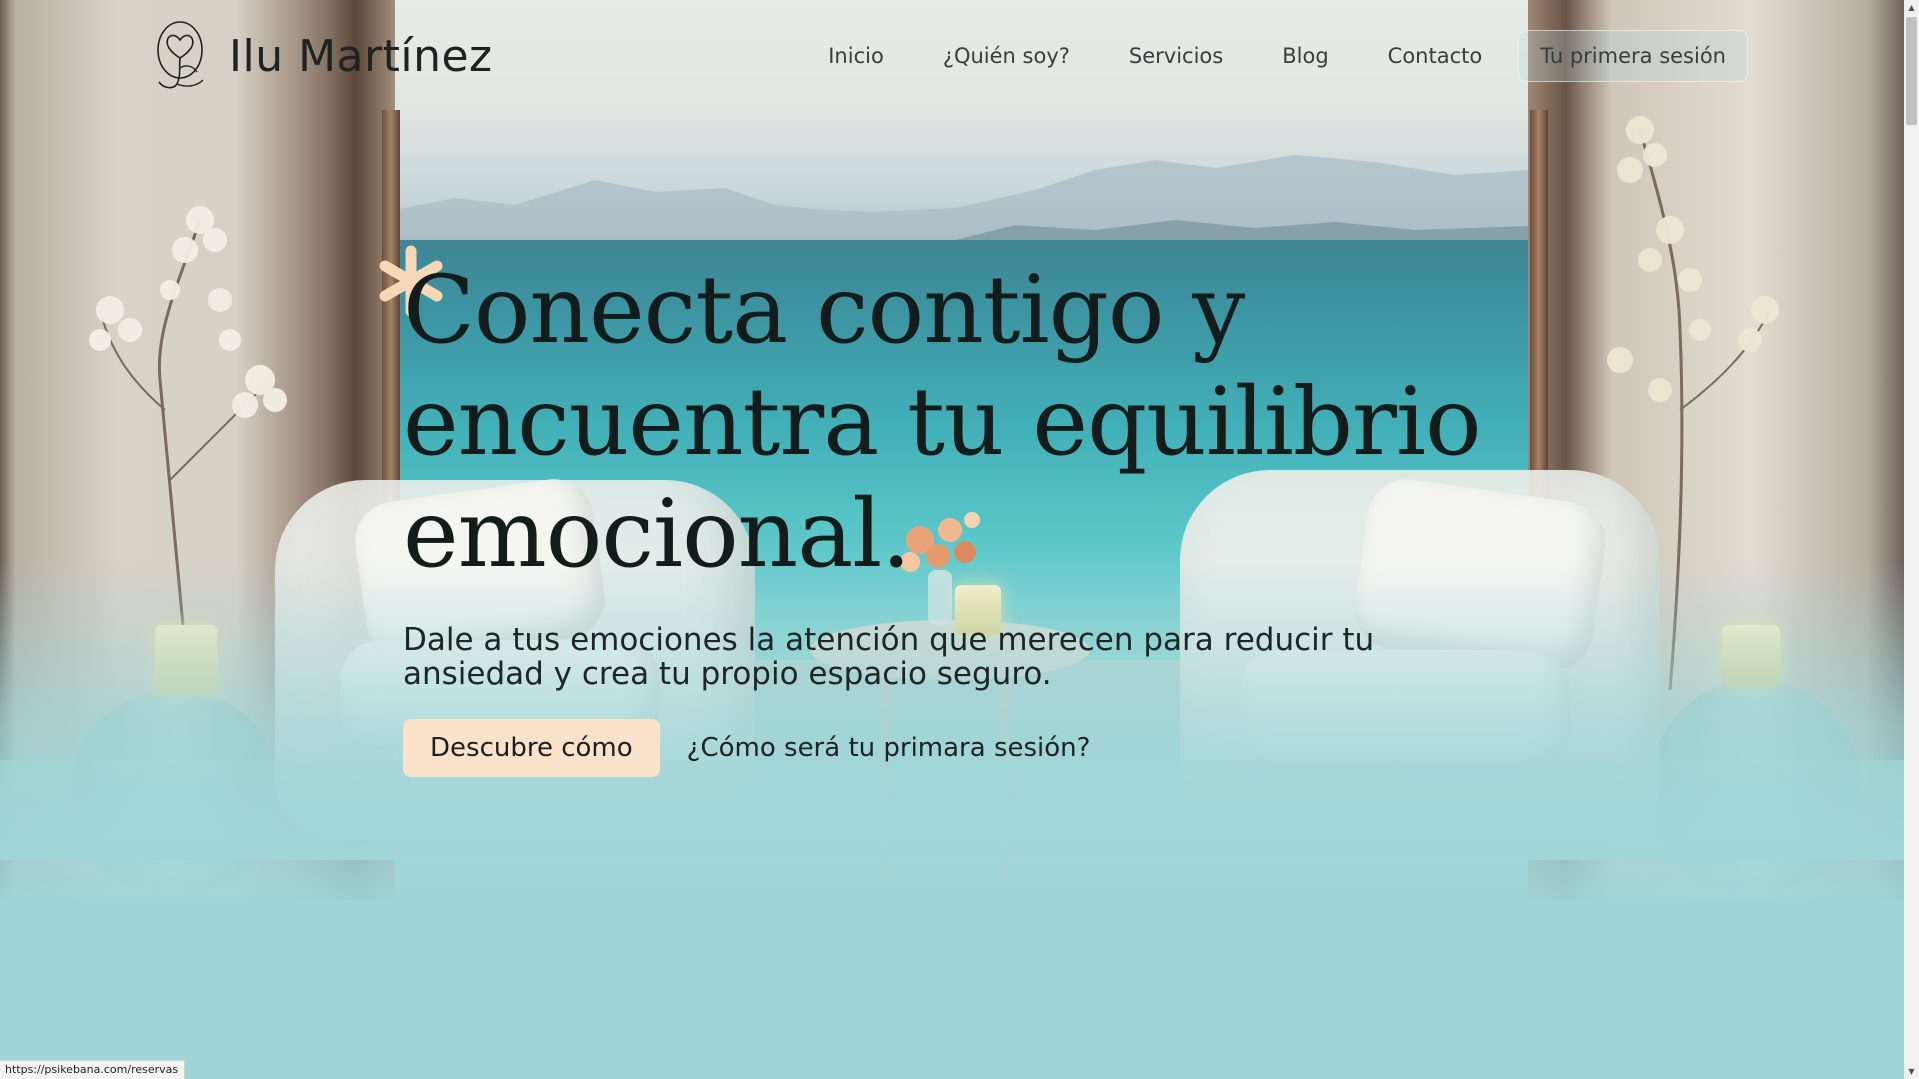  What do you see at coordinates (856, 56) in the screenshot?
I see `nav-item-inicio: Inicio` at bounding box center [856, 56].